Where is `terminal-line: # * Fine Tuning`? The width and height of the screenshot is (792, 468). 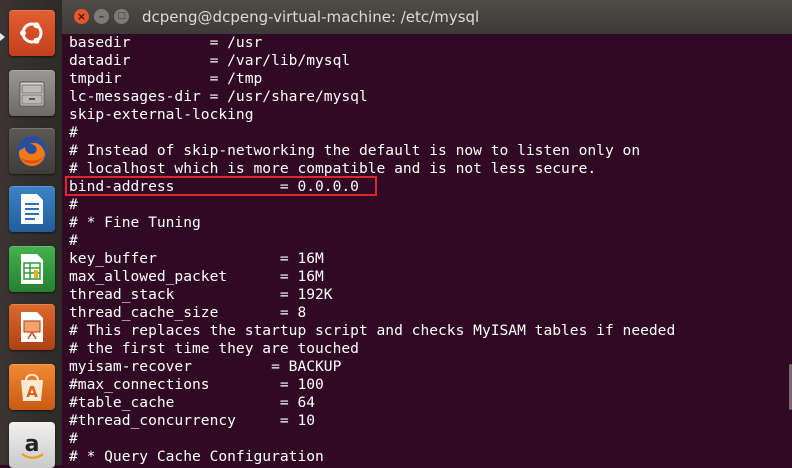 terminal-line: # * Fine Tuning is located at coordinates (135, 222).